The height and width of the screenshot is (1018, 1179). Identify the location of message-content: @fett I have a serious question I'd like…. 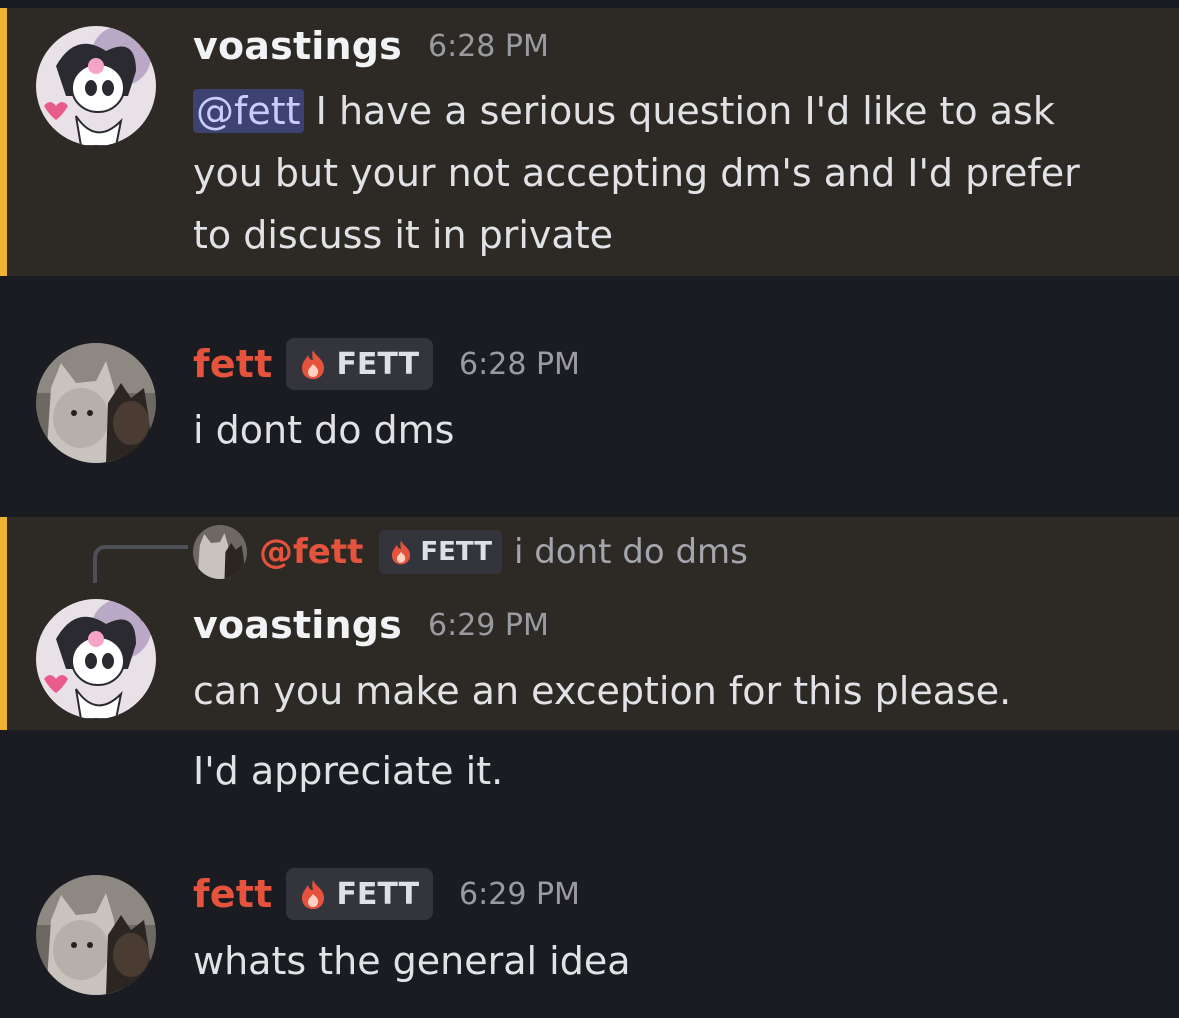
(636, 173).